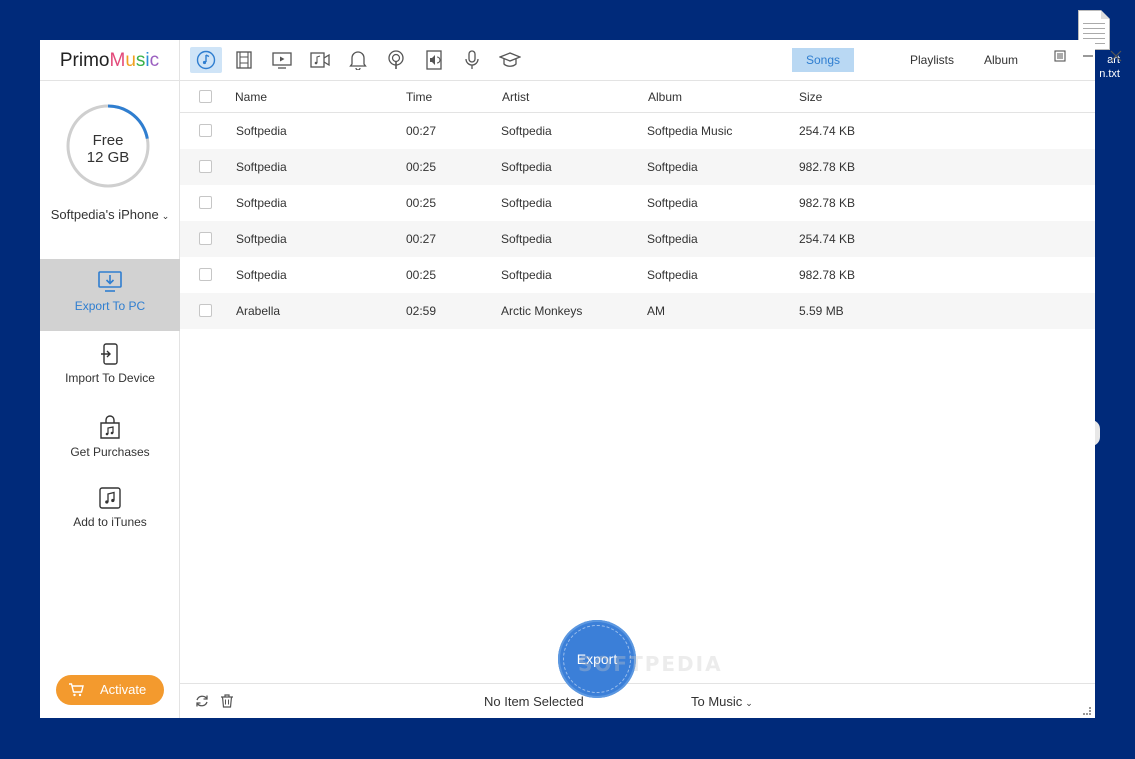  Describe the element at coordinates (542, 311) in the screenshot. I see `cell-artist: Arctic Monkeys` at that location.